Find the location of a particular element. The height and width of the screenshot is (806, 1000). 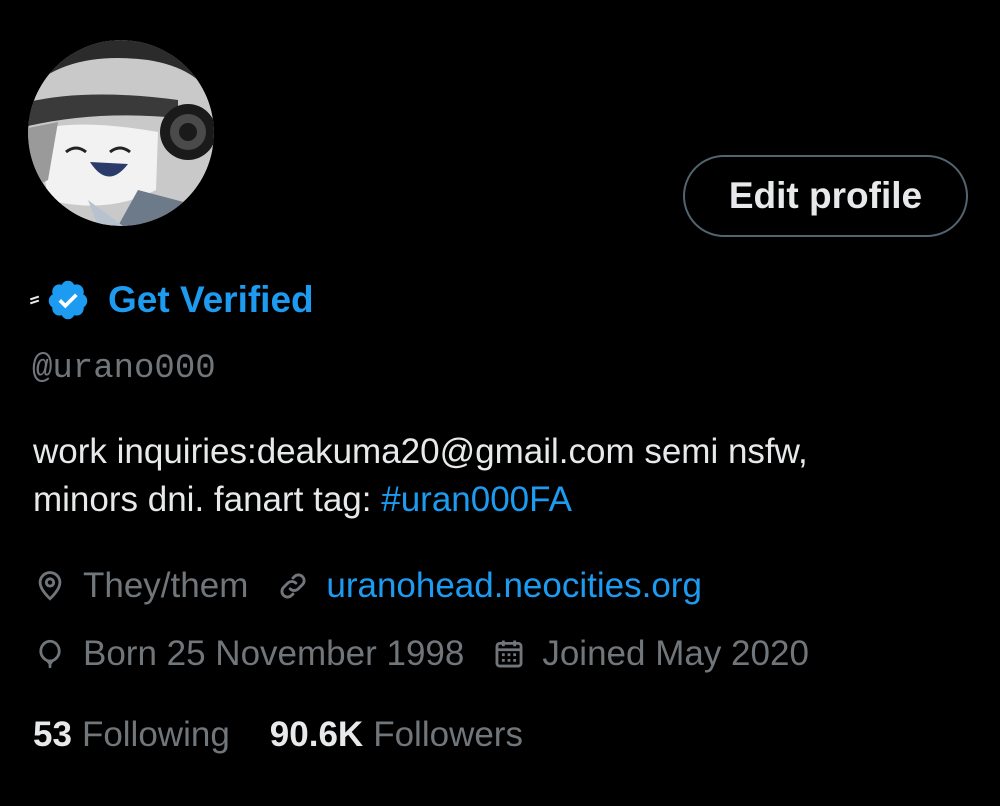

follow-stats: 53 Following 90.6K Followers is located at coordinates (298, 735).